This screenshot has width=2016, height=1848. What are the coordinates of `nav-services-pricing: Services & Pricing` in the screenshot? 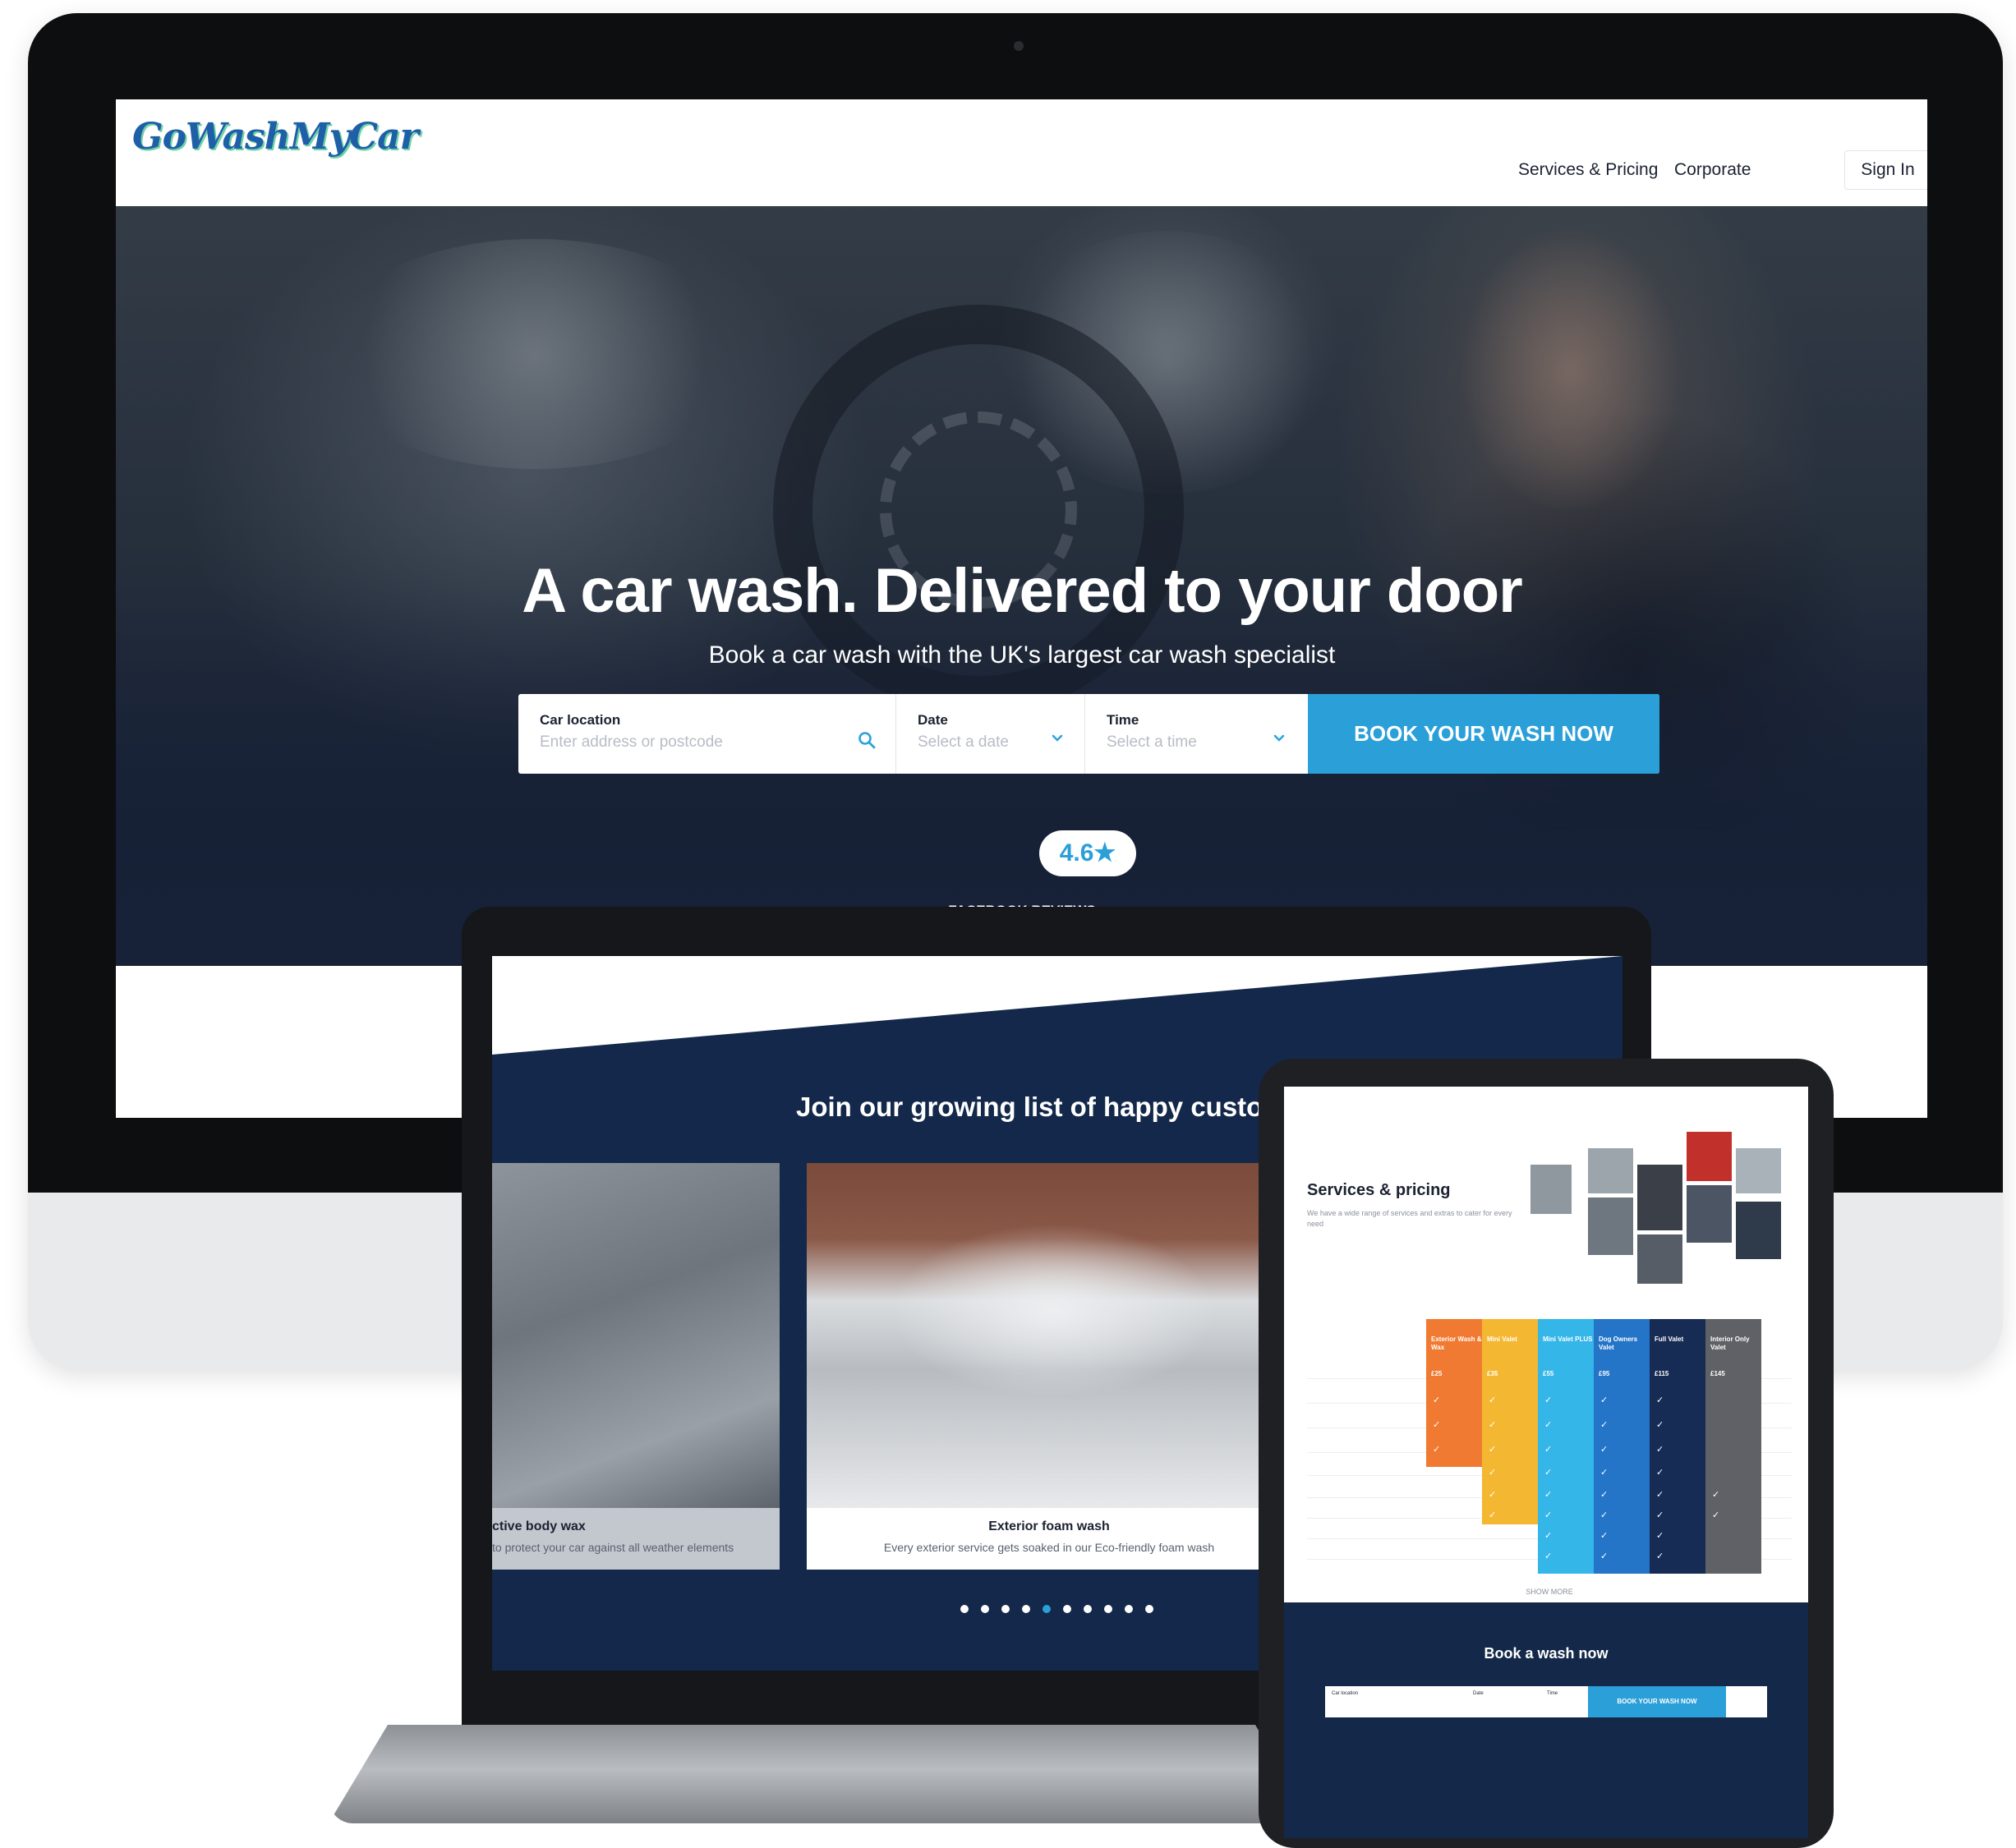 It's located at (1588, 170).